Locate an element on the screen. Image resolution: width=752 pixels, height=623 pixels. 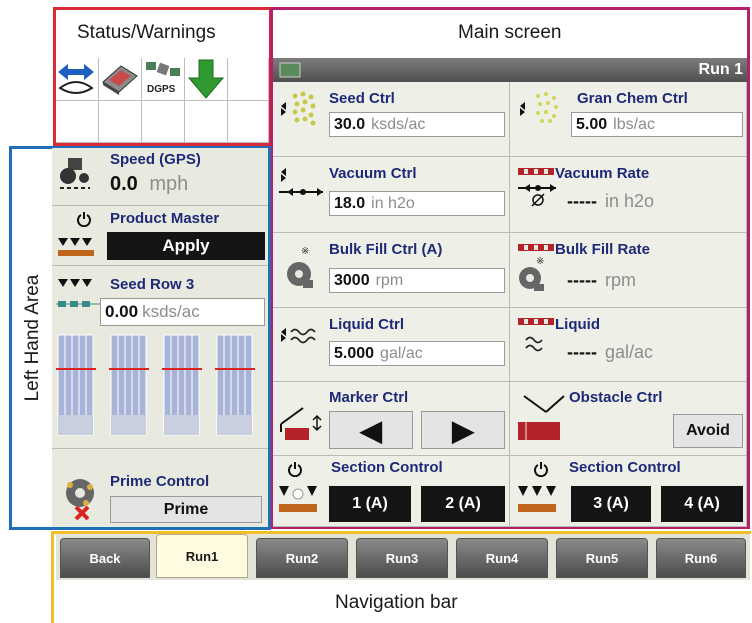
liquid-ctrl-unit: gal/ac is located at coordinates (401, 353).